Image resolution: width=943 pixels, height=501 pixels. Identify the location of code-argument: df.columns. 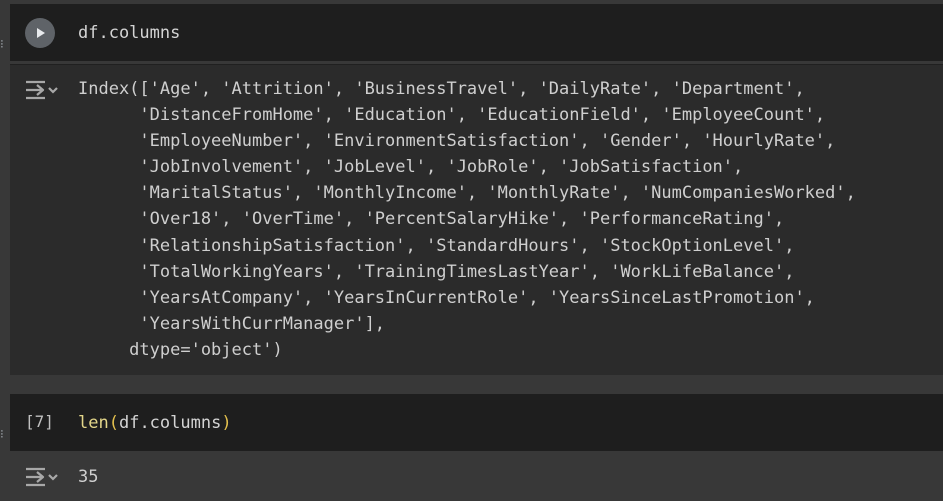
(170, 423).